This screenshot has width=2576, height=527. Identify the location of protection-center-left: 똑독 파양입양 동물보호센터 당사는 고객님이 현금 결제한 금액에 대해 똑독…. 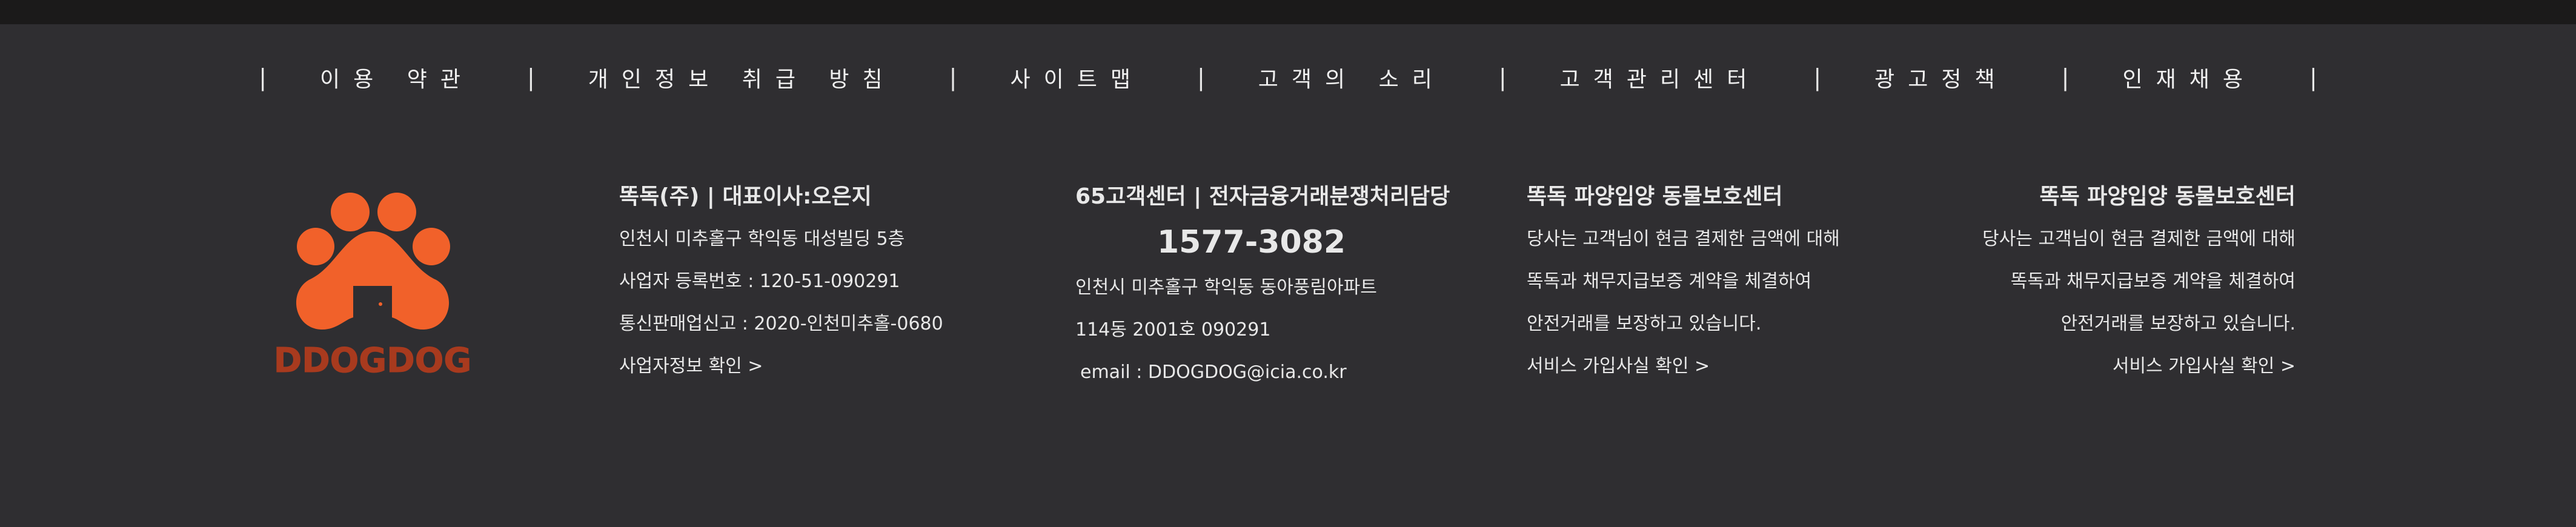
(1683, 282).